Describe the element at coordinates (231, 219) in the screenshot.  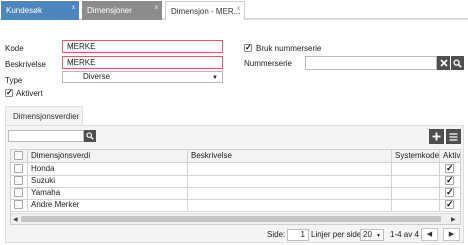
I see `scrollbar-thumb` at that location.